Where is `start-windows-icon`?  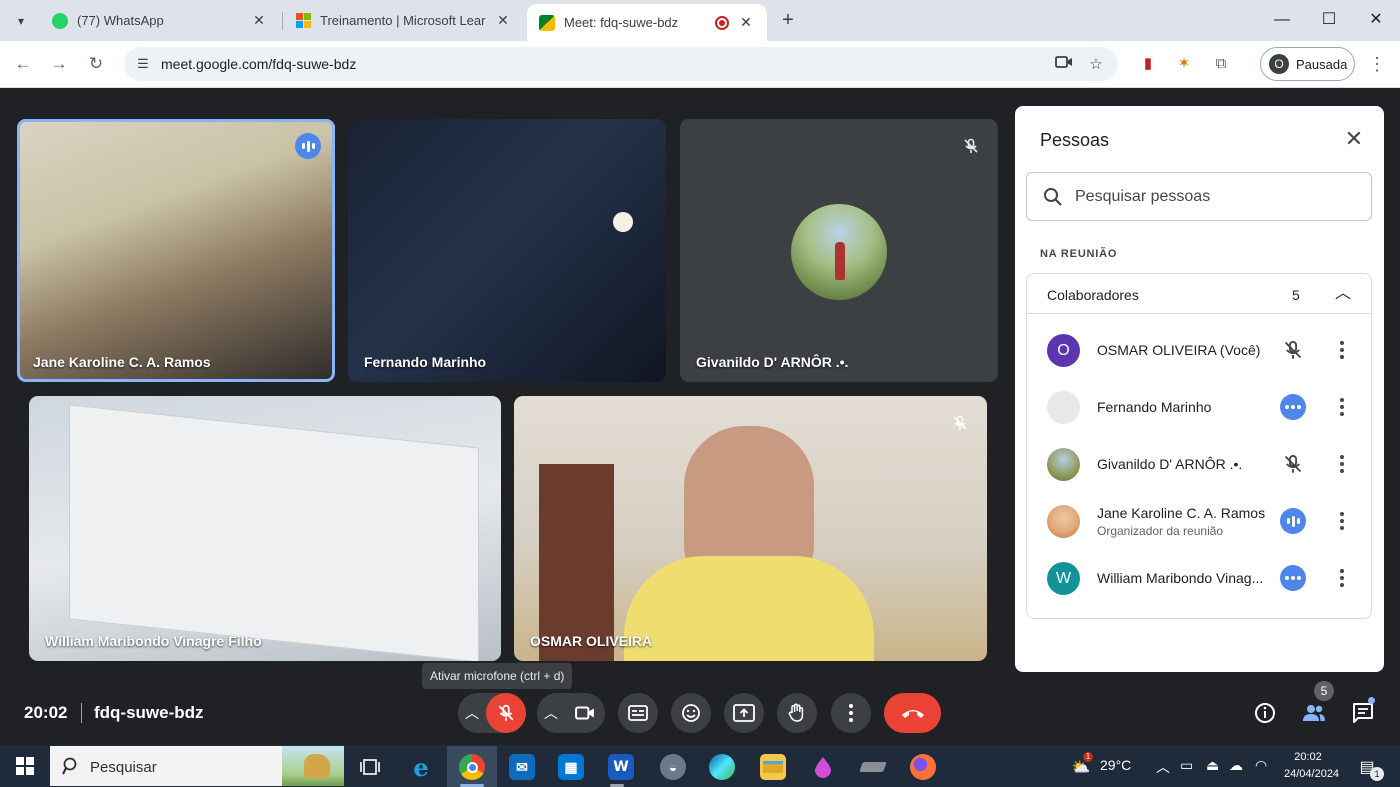 start-windows-icon is located at coordinates (25, 766).